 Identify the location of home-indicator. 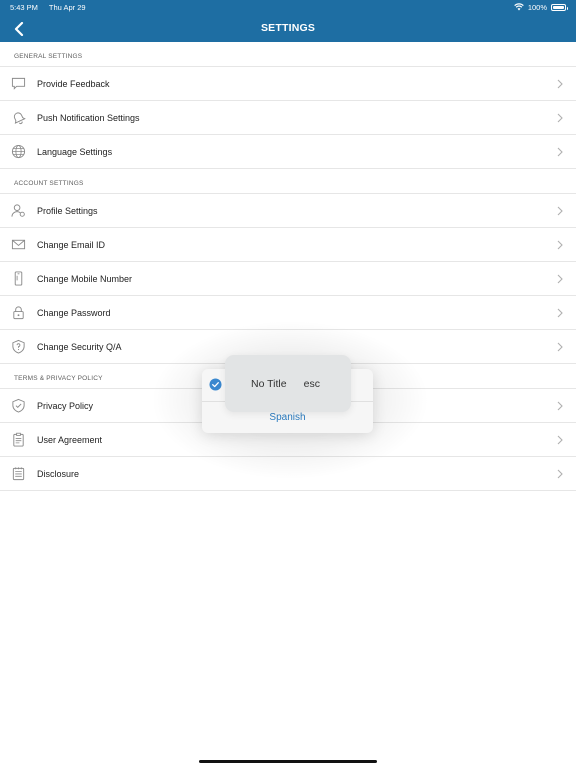
(288, 761).